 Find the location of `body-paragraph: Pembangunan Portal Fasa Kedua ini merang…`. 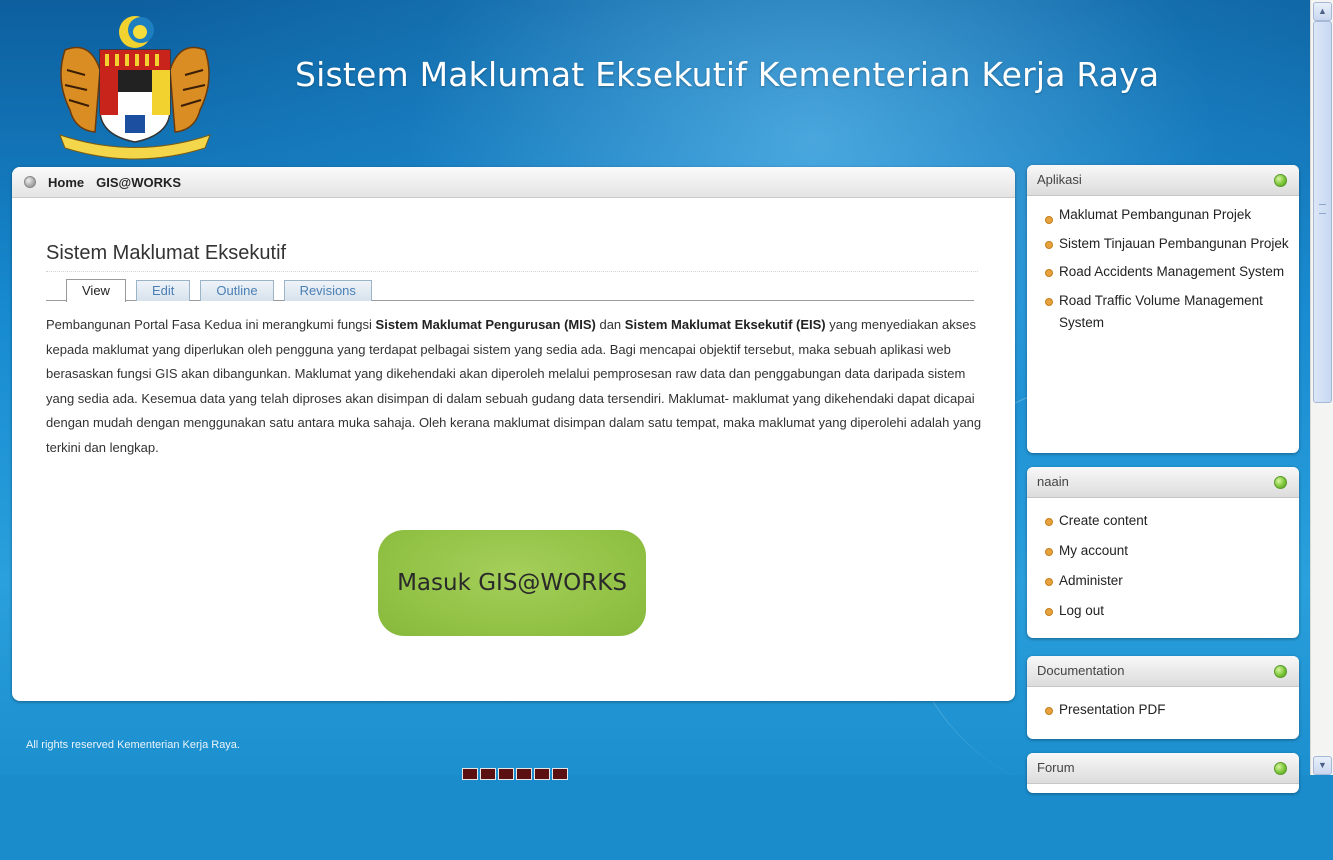

body-paragraph: Pembangunan Portal Fasa Kedua ini merang… is located at coordinates (521, 387).